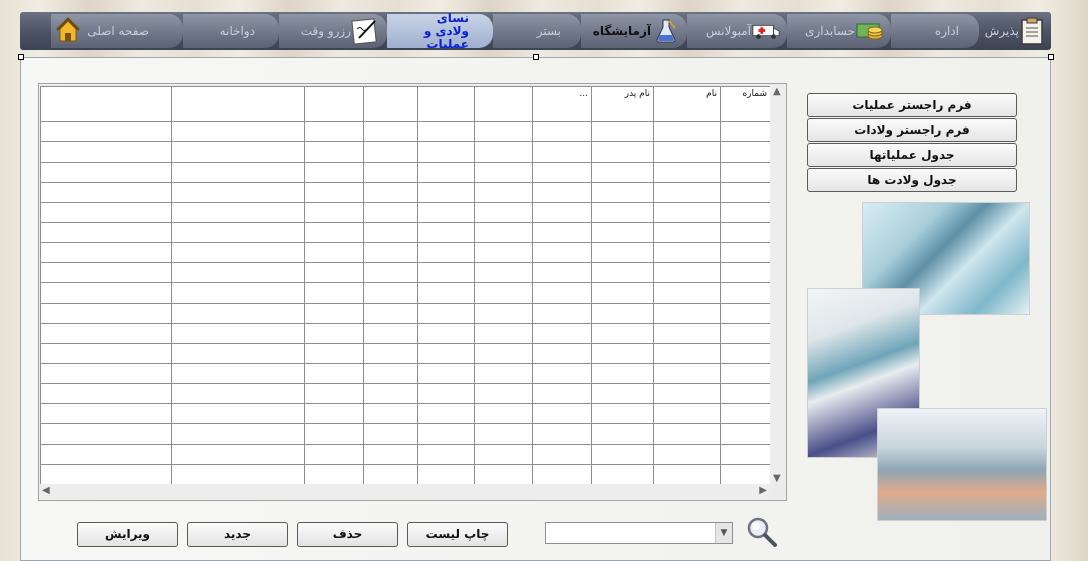  What do you see at coordinates (117, 31) in the screenshot?
I see `tab-home: صفحه اصلی` at bounding box center [117, 31].